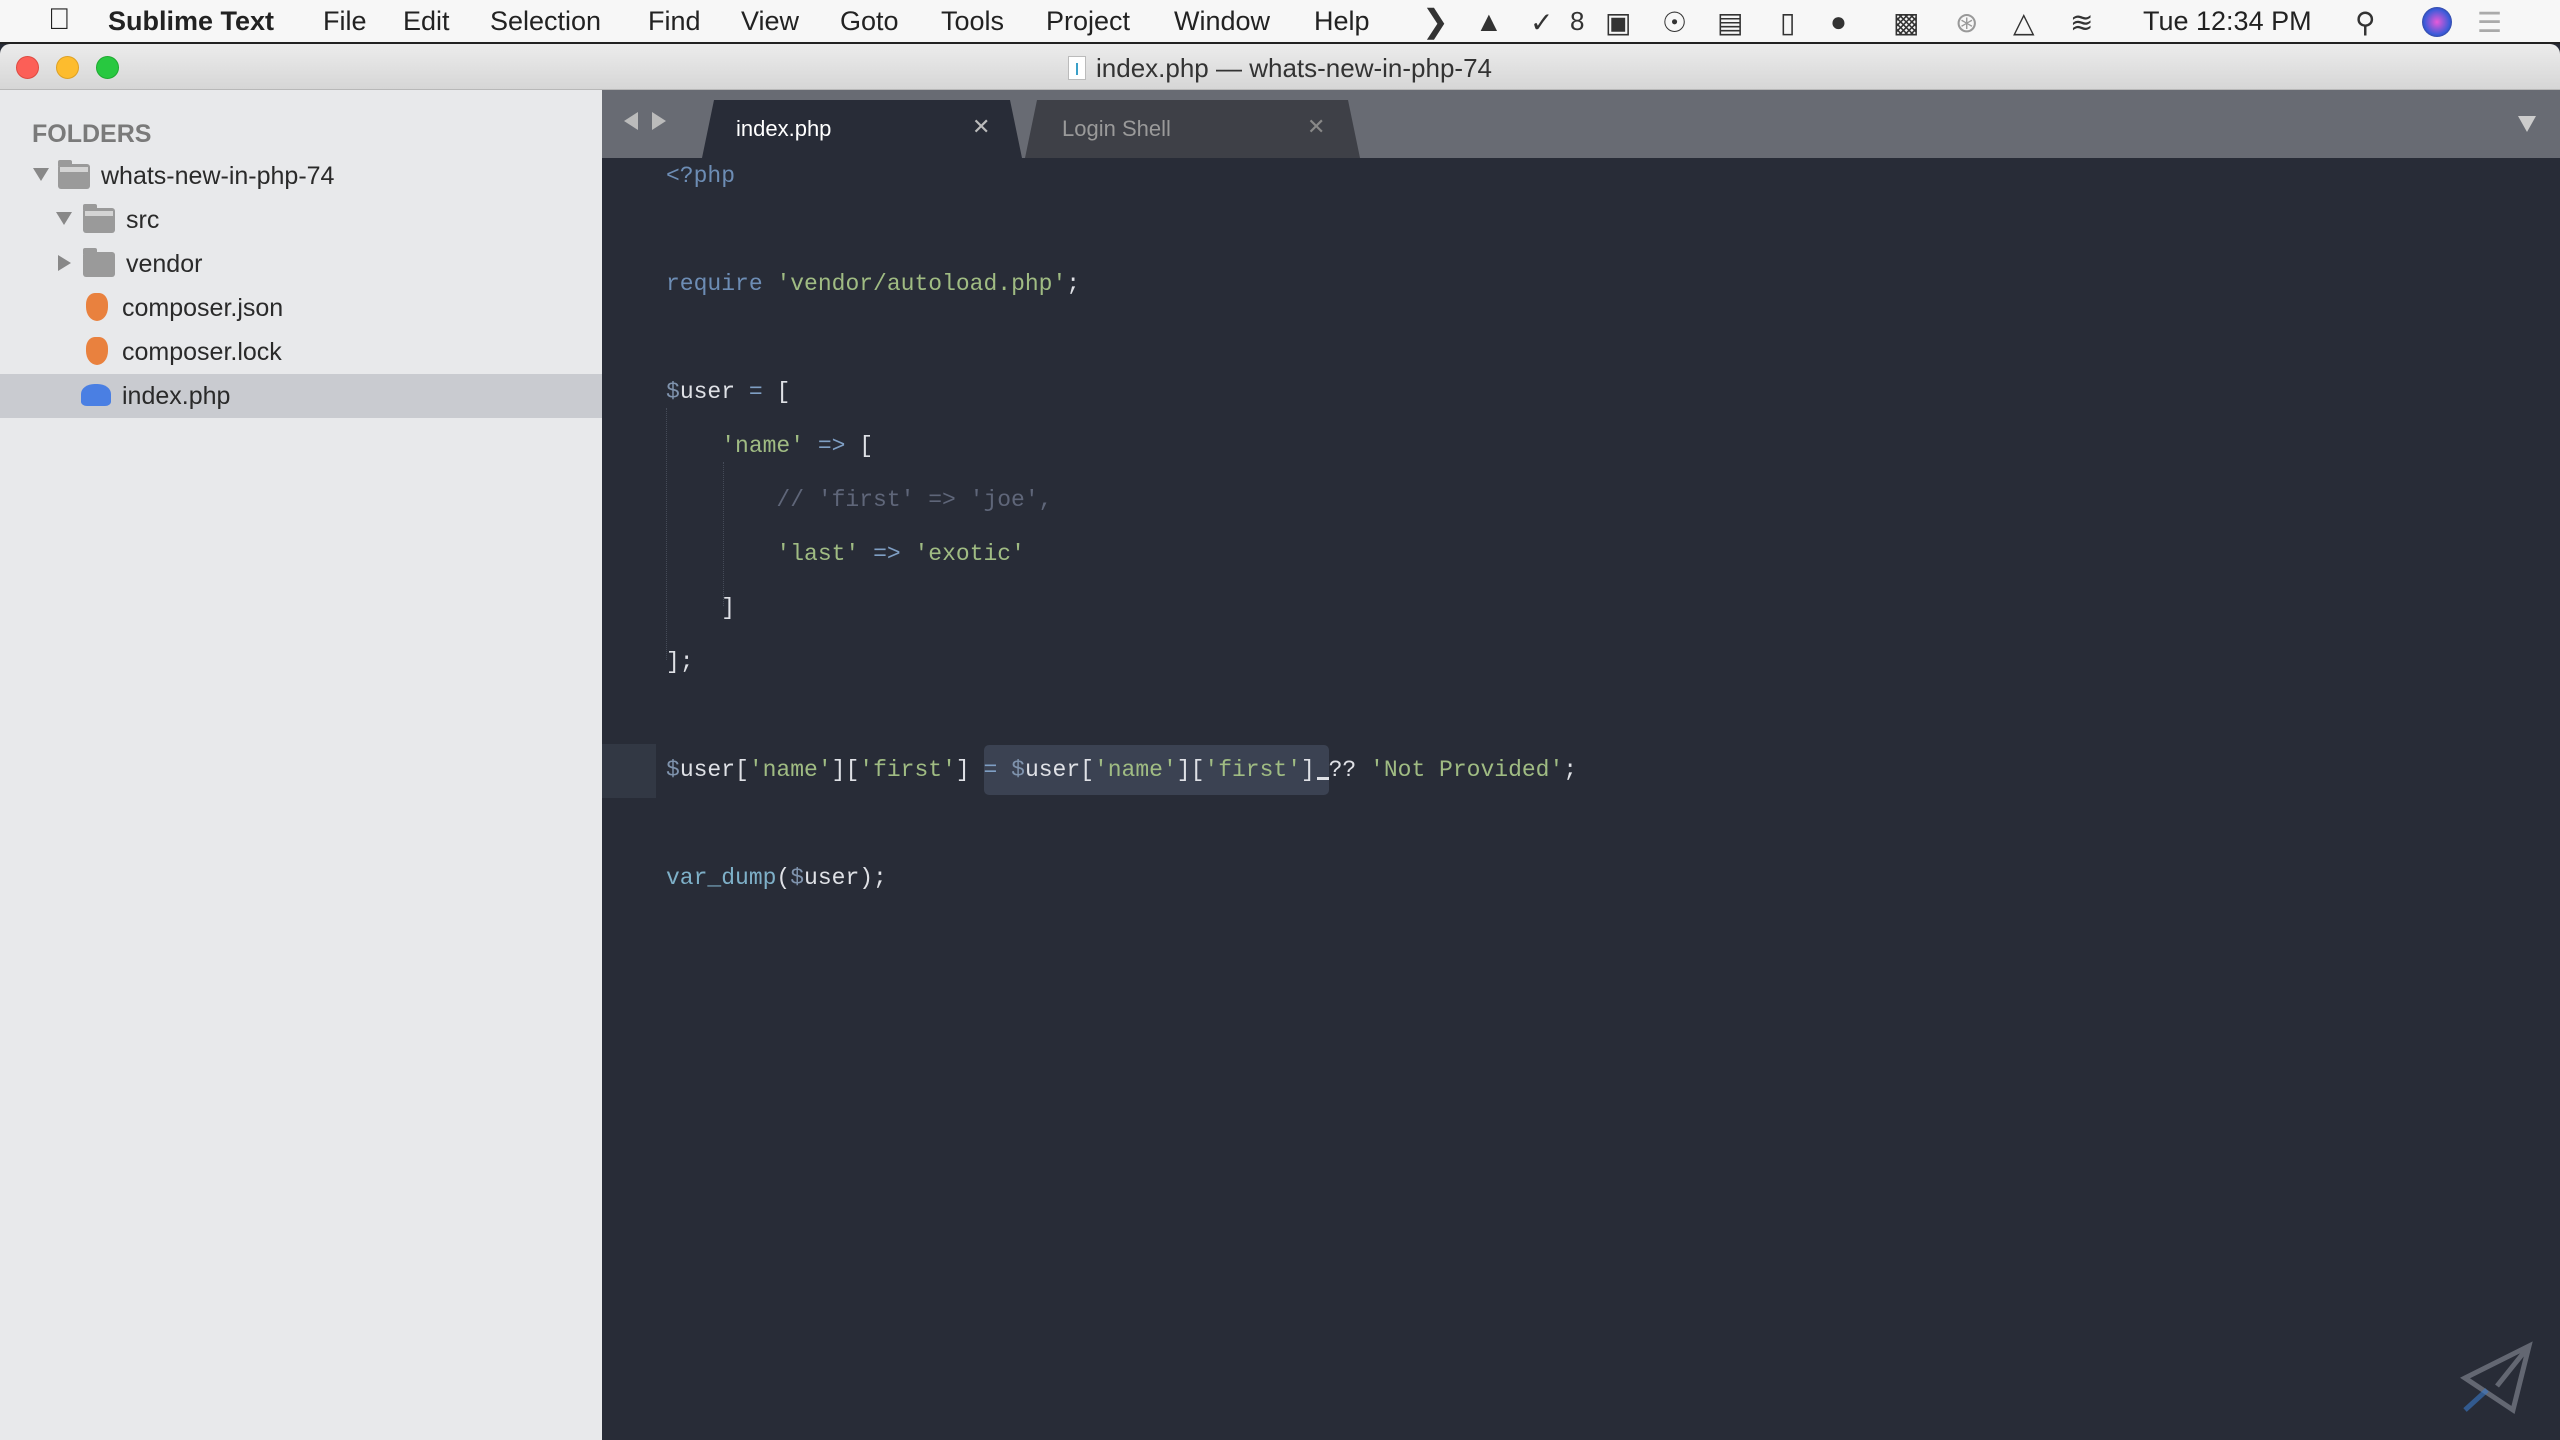 Image resolution: width=2560 pixels, height=1440 pixels. I want to click on code-token-pl: user, so click(714, 392).